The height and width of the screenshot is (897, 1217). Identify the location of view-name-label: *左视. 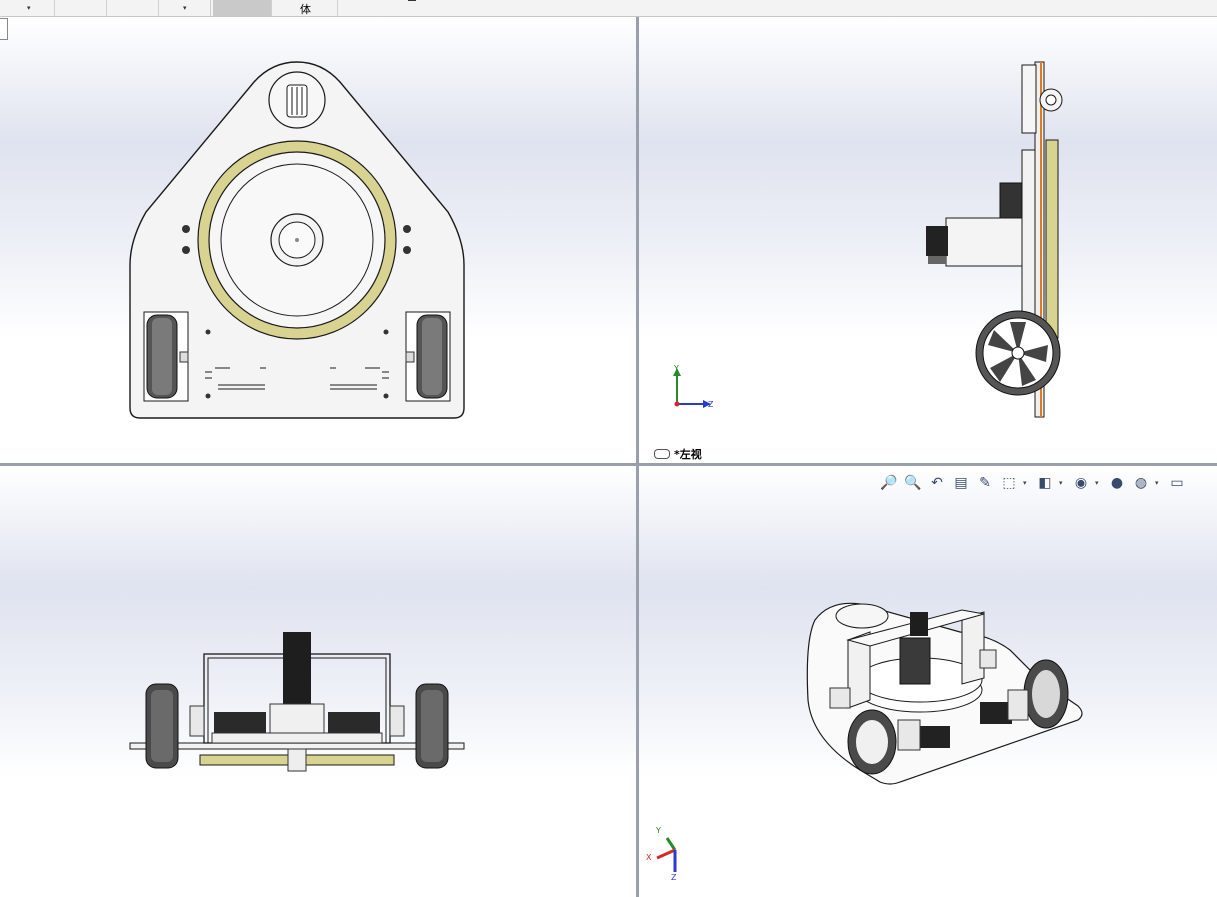
(678, 454).